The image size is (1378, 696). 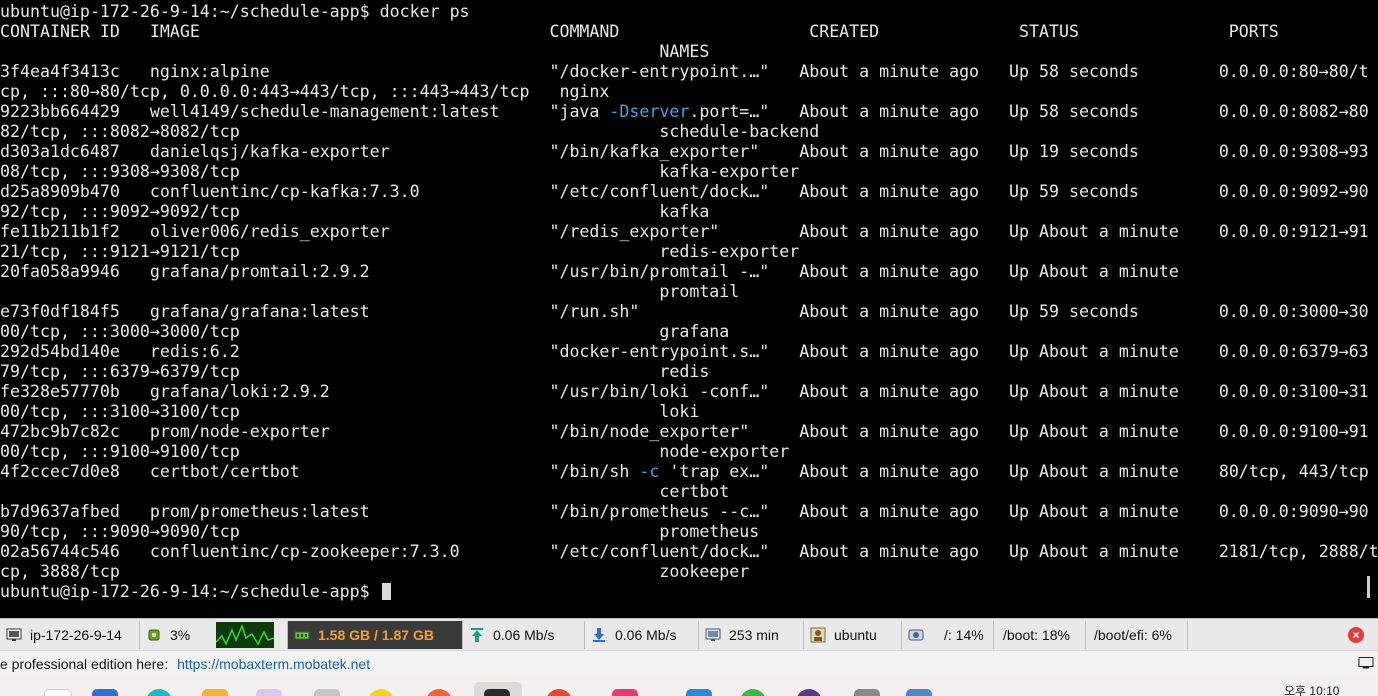 I want to click on taskbar-app-settings-icon, so click(x=327, y=692).